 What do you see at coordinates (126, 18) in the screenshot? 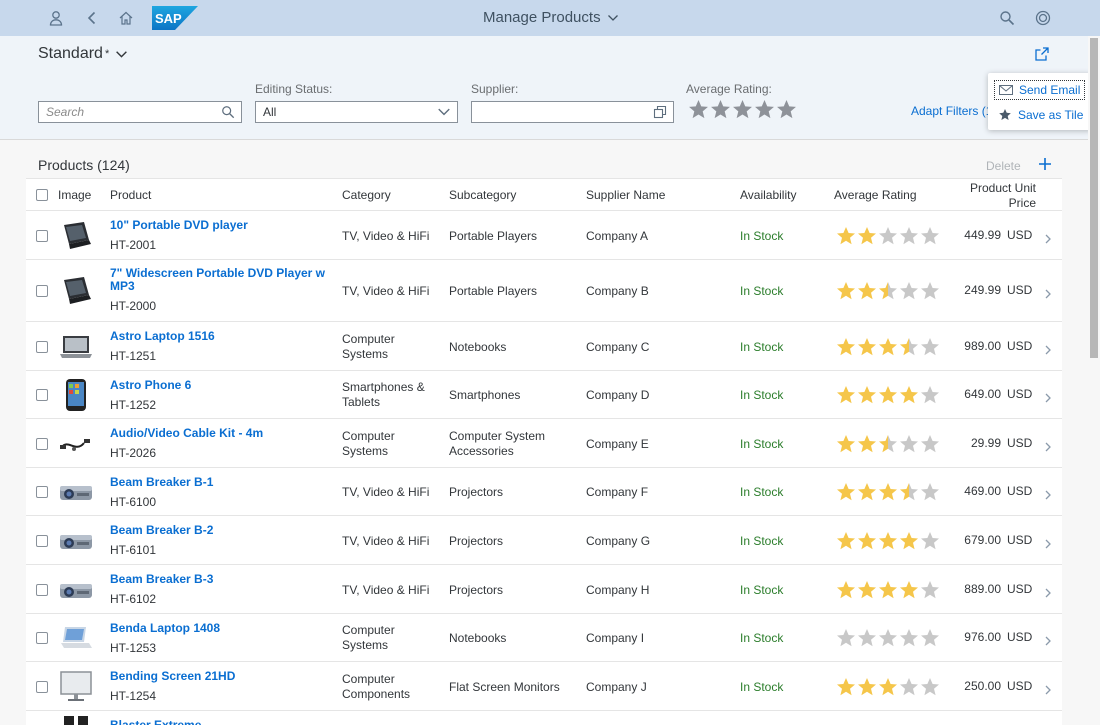
I see `home-icon` at bounding box center [126, 18].